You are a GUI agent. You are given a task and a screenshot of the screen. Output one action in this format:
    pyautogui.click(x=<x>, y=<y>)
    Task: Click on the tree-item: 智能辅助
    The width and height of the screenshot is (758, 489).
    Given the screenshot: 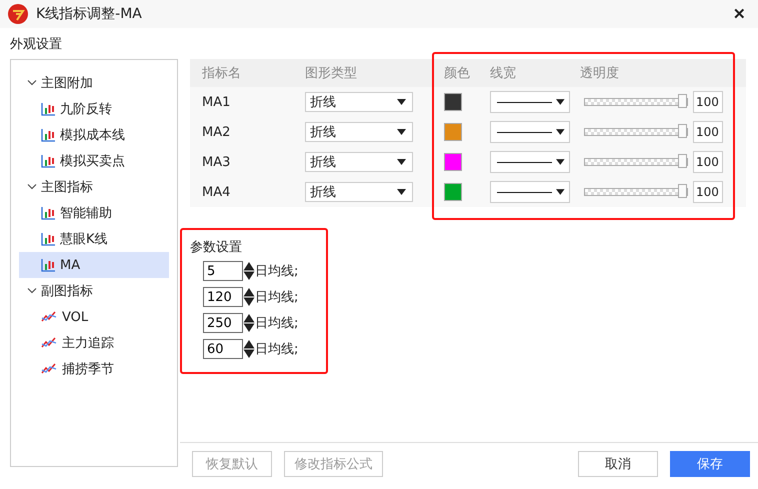 What is the action you would take?
    pyautogui.click(x=94, y=213)
    